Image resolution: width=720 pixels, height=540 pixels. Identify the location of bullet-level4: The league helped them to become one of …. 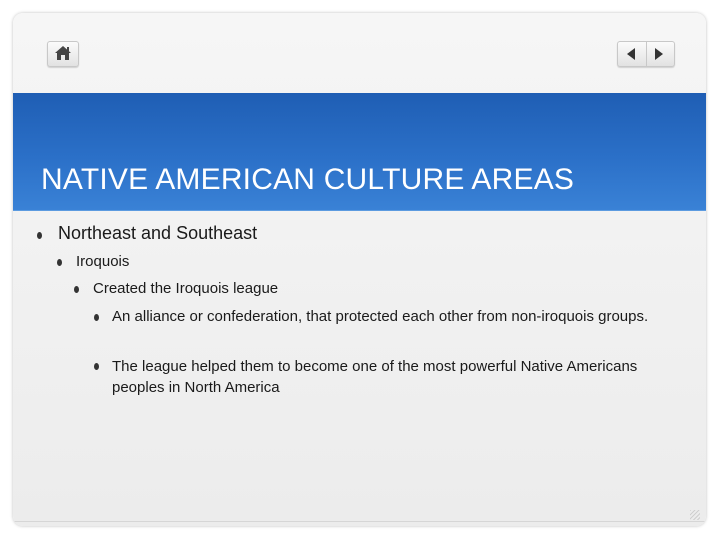
(375, 377).